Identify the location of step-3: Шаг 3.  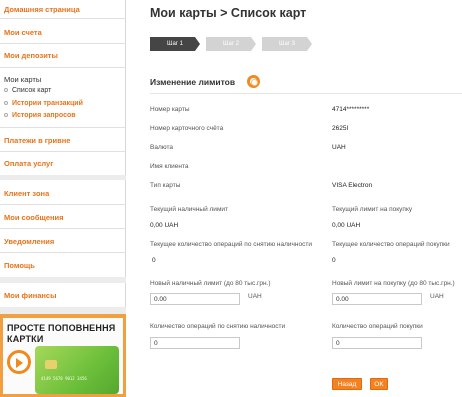
(287, 44).